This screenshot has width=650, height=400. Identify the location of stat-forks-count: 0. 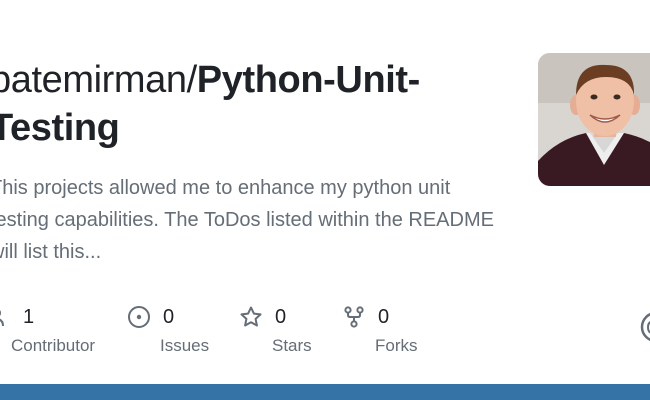
(384, 316).